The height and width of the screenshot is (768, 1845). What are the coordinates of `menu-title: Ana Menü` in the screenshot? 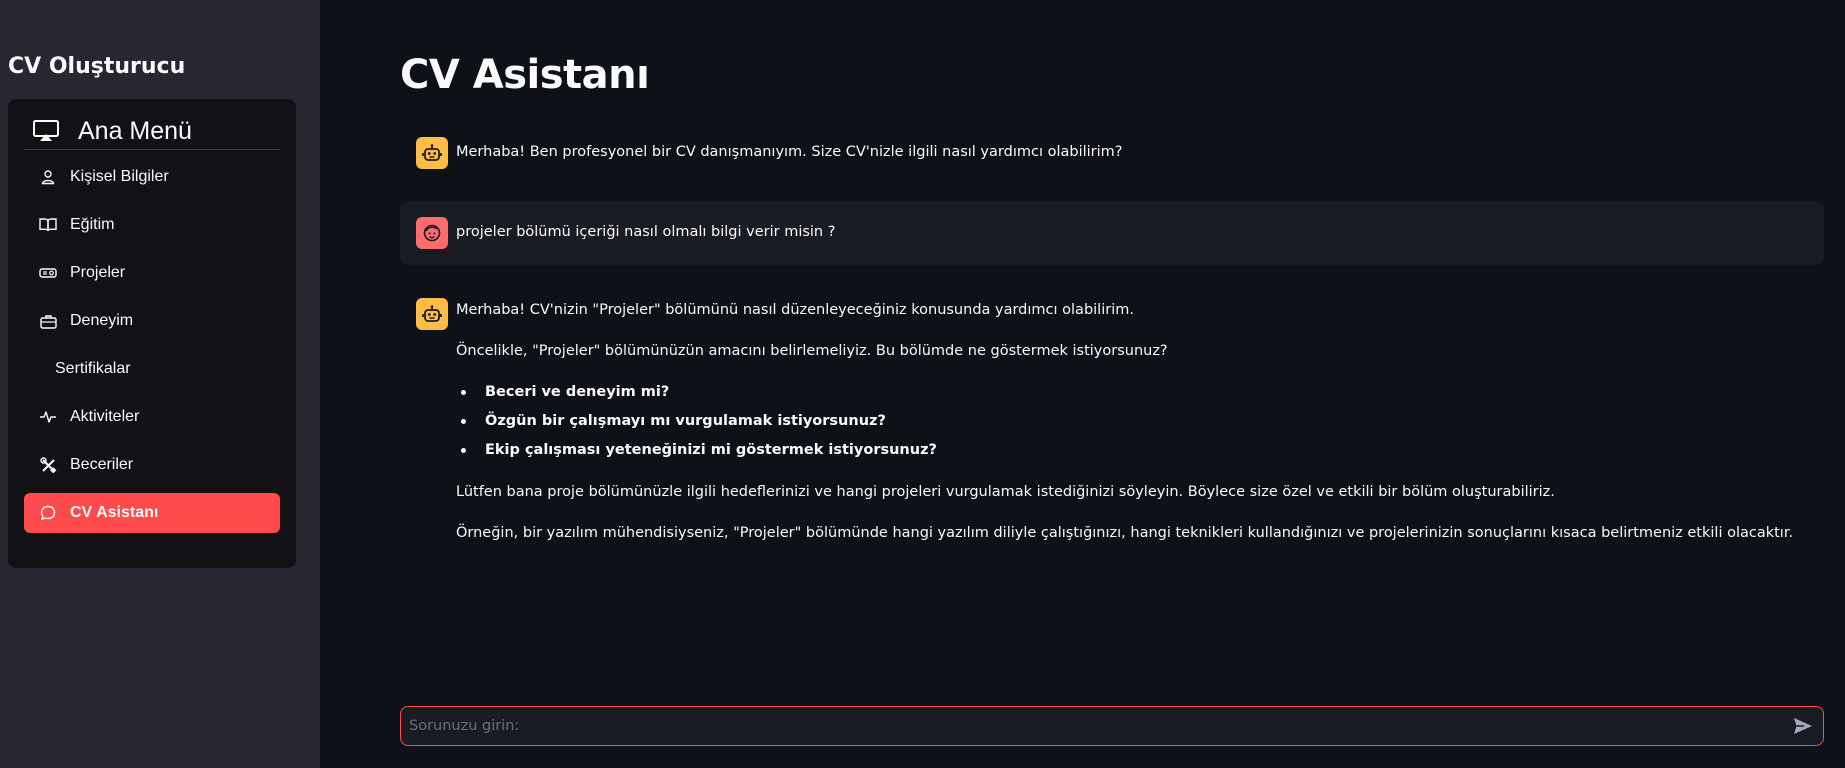 It's located at (135, 130).